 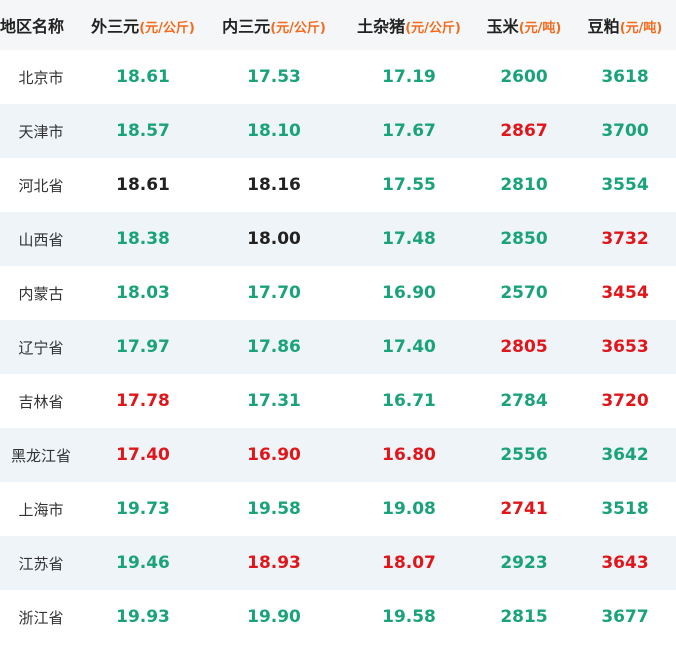 What do you see at coordinates (409, 455) in the screenshot?
I see `price-cell: 16.80` at bounding box center [409, 455].